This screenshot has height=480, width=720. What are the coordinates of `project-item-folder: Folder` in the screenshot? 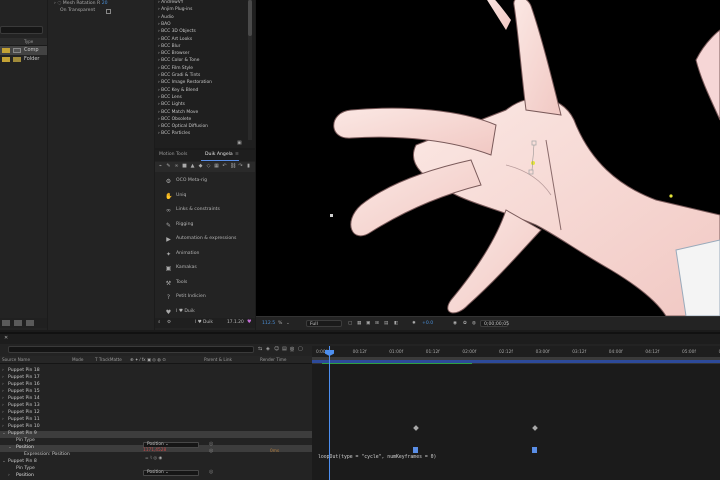 It's located at (23, 59).